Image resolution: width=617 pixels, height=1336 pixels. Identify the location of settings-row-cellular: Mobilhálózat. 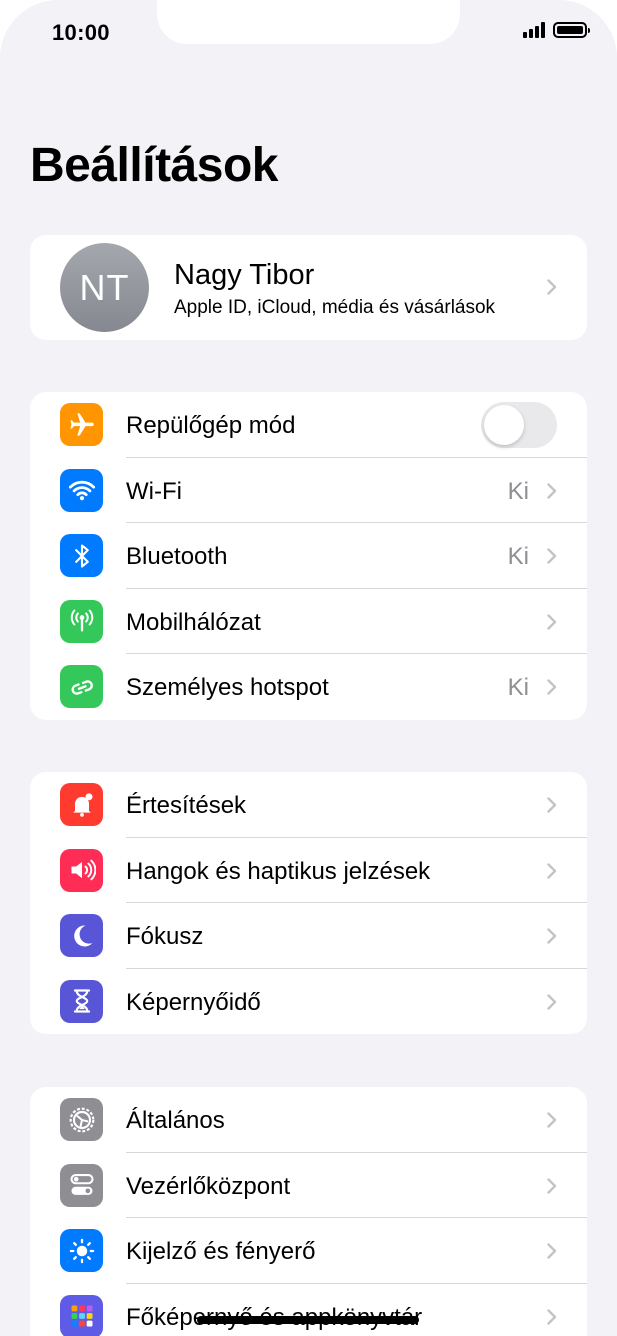
(308, 622).